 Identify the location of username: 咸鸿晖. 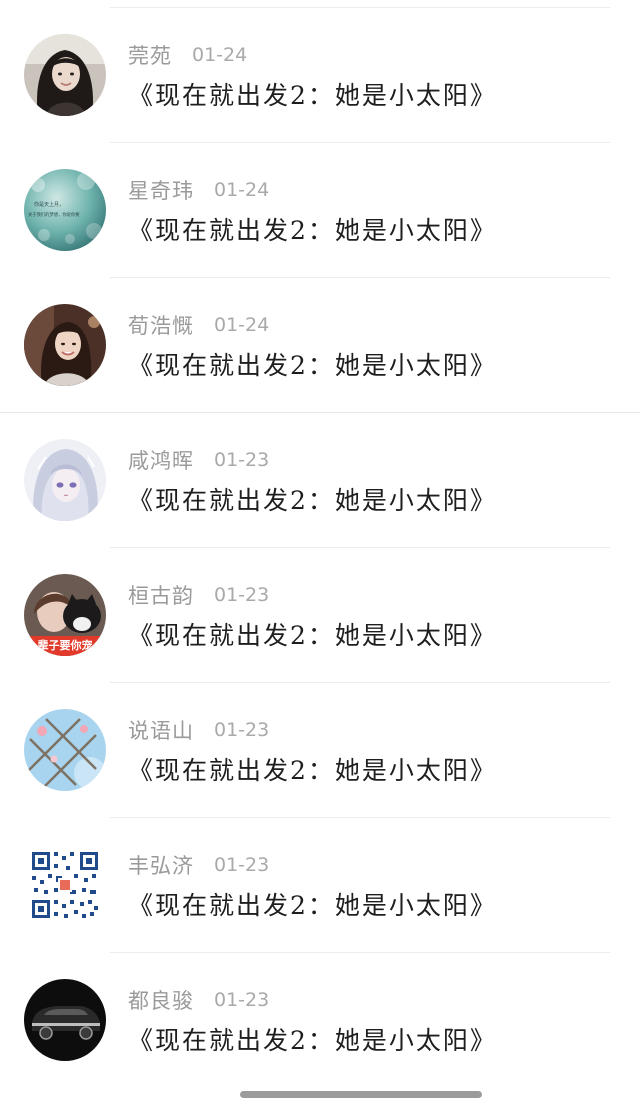
(161, 460).